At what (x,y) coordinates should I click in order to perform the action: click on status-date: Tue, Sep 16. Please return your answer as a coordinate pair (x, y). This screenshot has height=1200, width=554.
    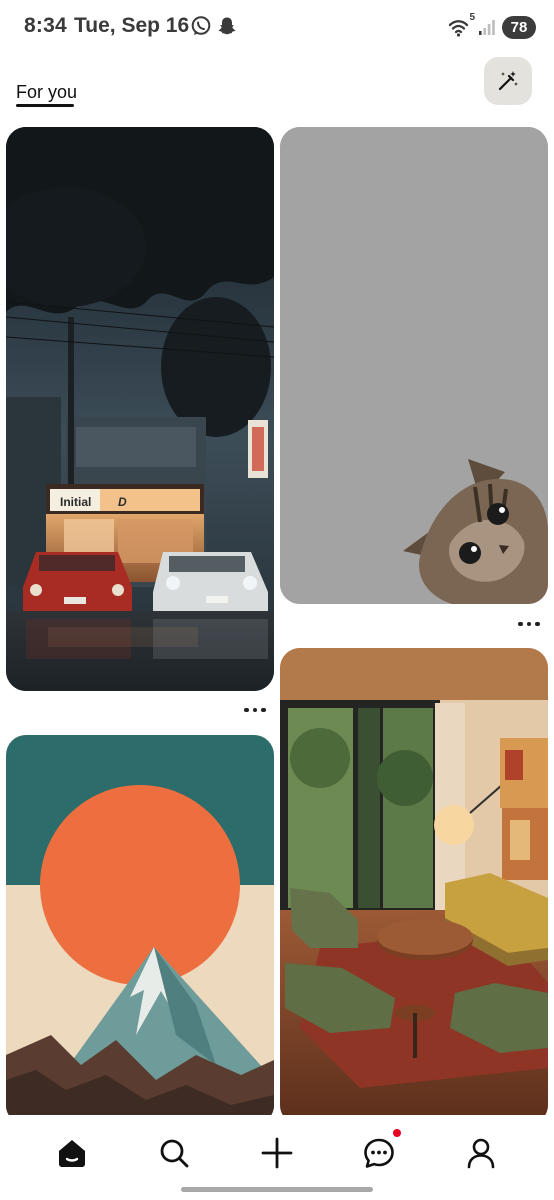
    Looking at the image, I should click on (132, 25).